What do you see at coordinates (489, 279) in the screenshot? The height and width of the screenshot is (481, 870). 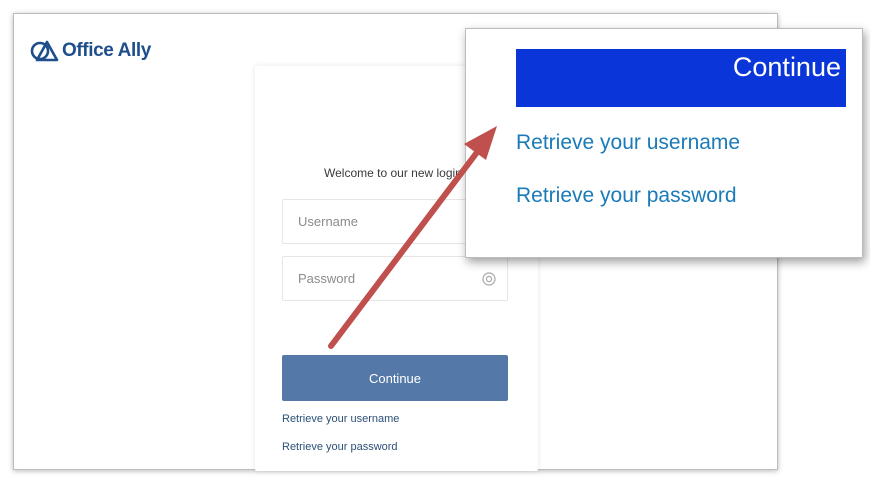 I see `eye-icon` at bounding box center [489, 279].